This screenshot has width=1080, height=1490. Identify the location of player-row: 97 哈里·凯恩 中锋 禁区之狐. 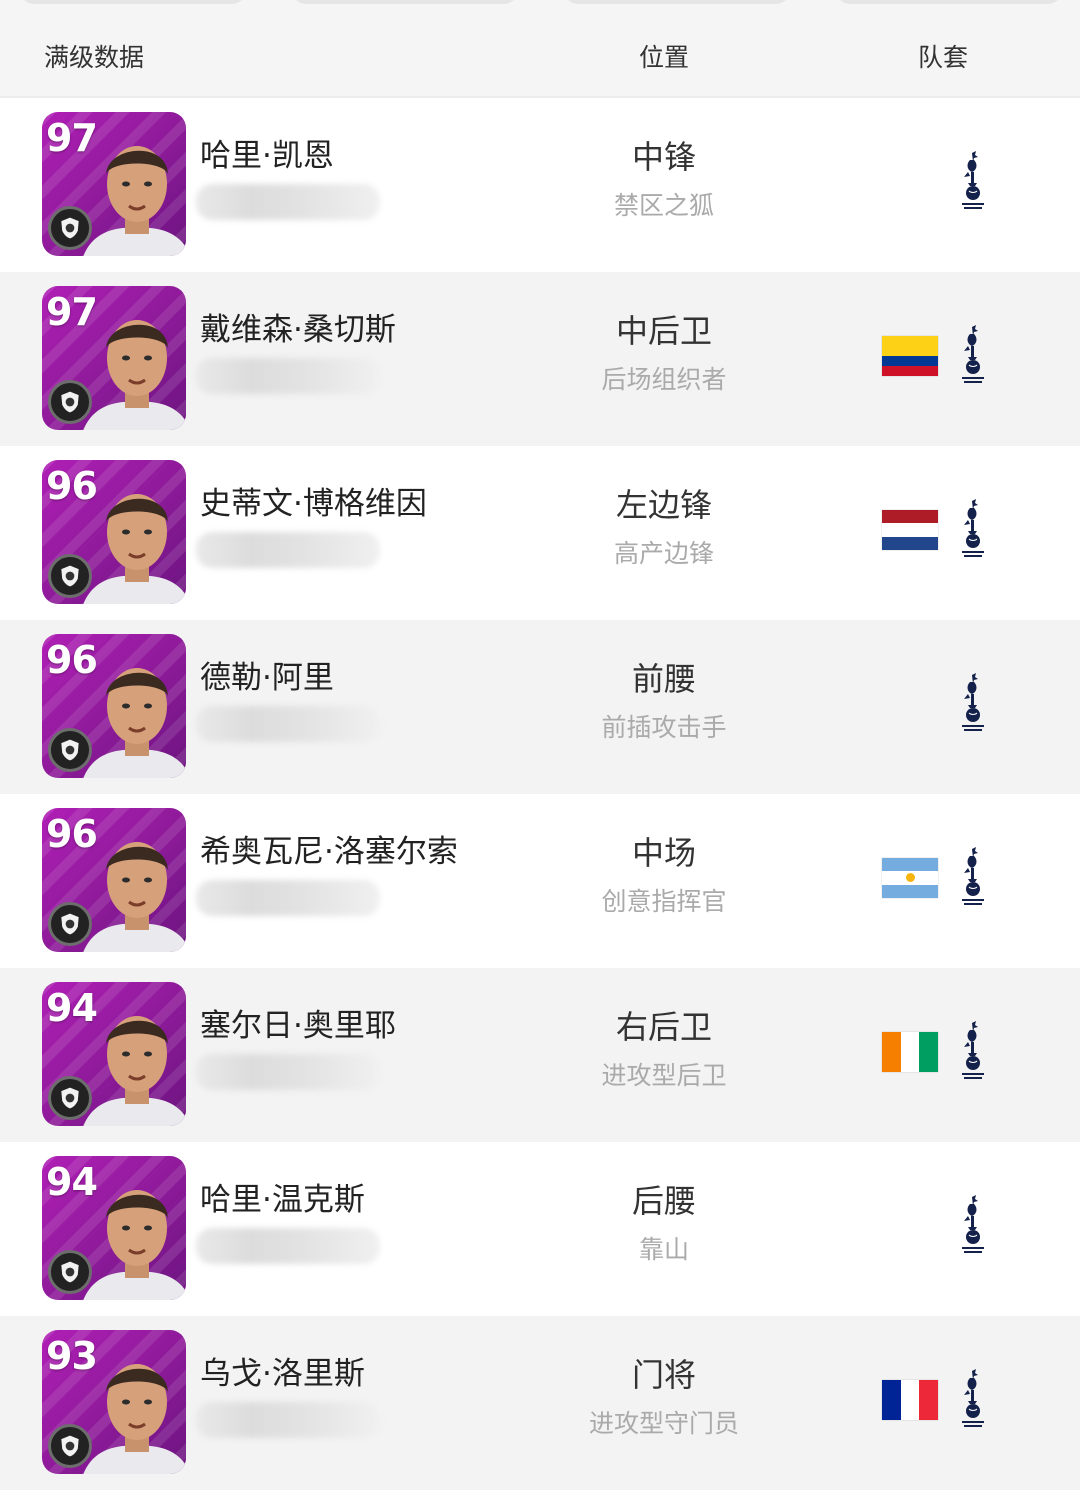
(540, 185).